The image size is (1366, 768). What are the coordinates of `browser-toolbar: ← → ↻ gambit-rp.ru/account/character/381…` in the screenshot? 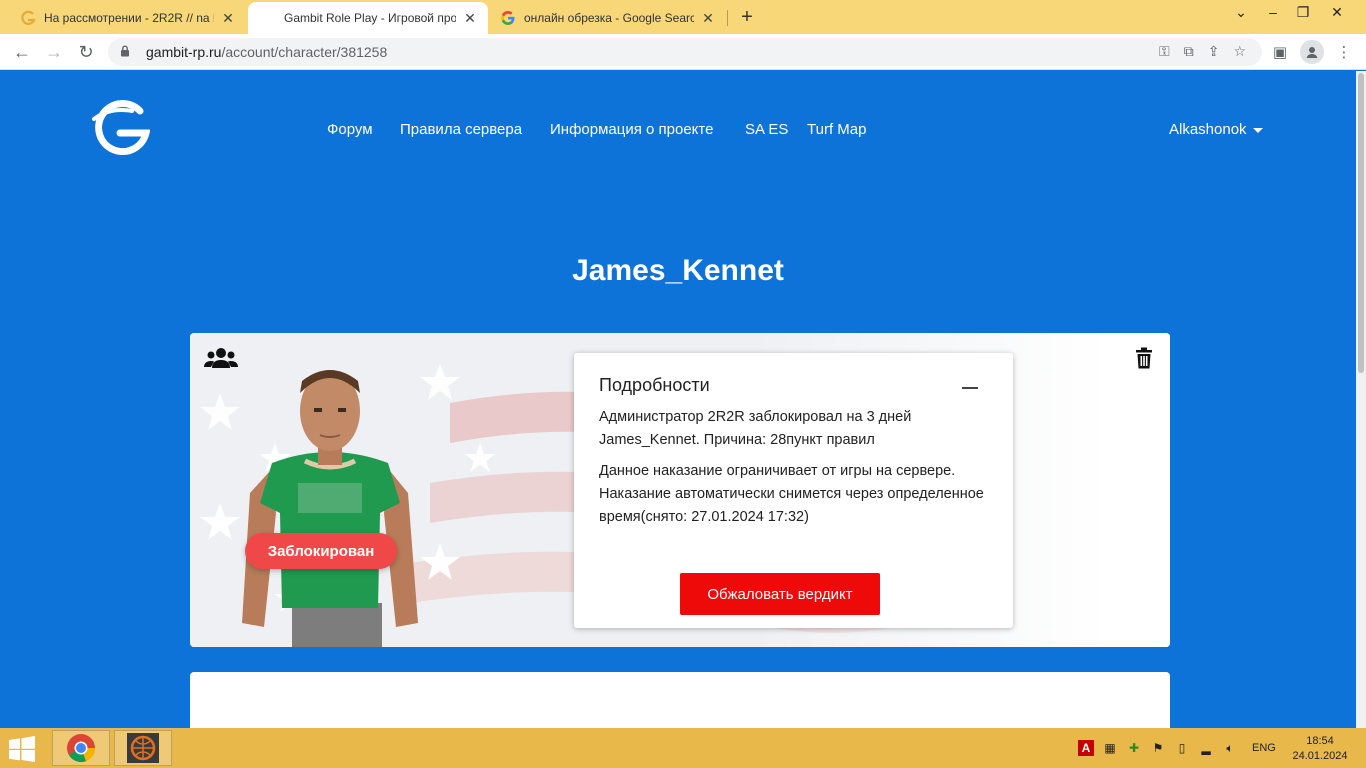 It's located at (683, 52).